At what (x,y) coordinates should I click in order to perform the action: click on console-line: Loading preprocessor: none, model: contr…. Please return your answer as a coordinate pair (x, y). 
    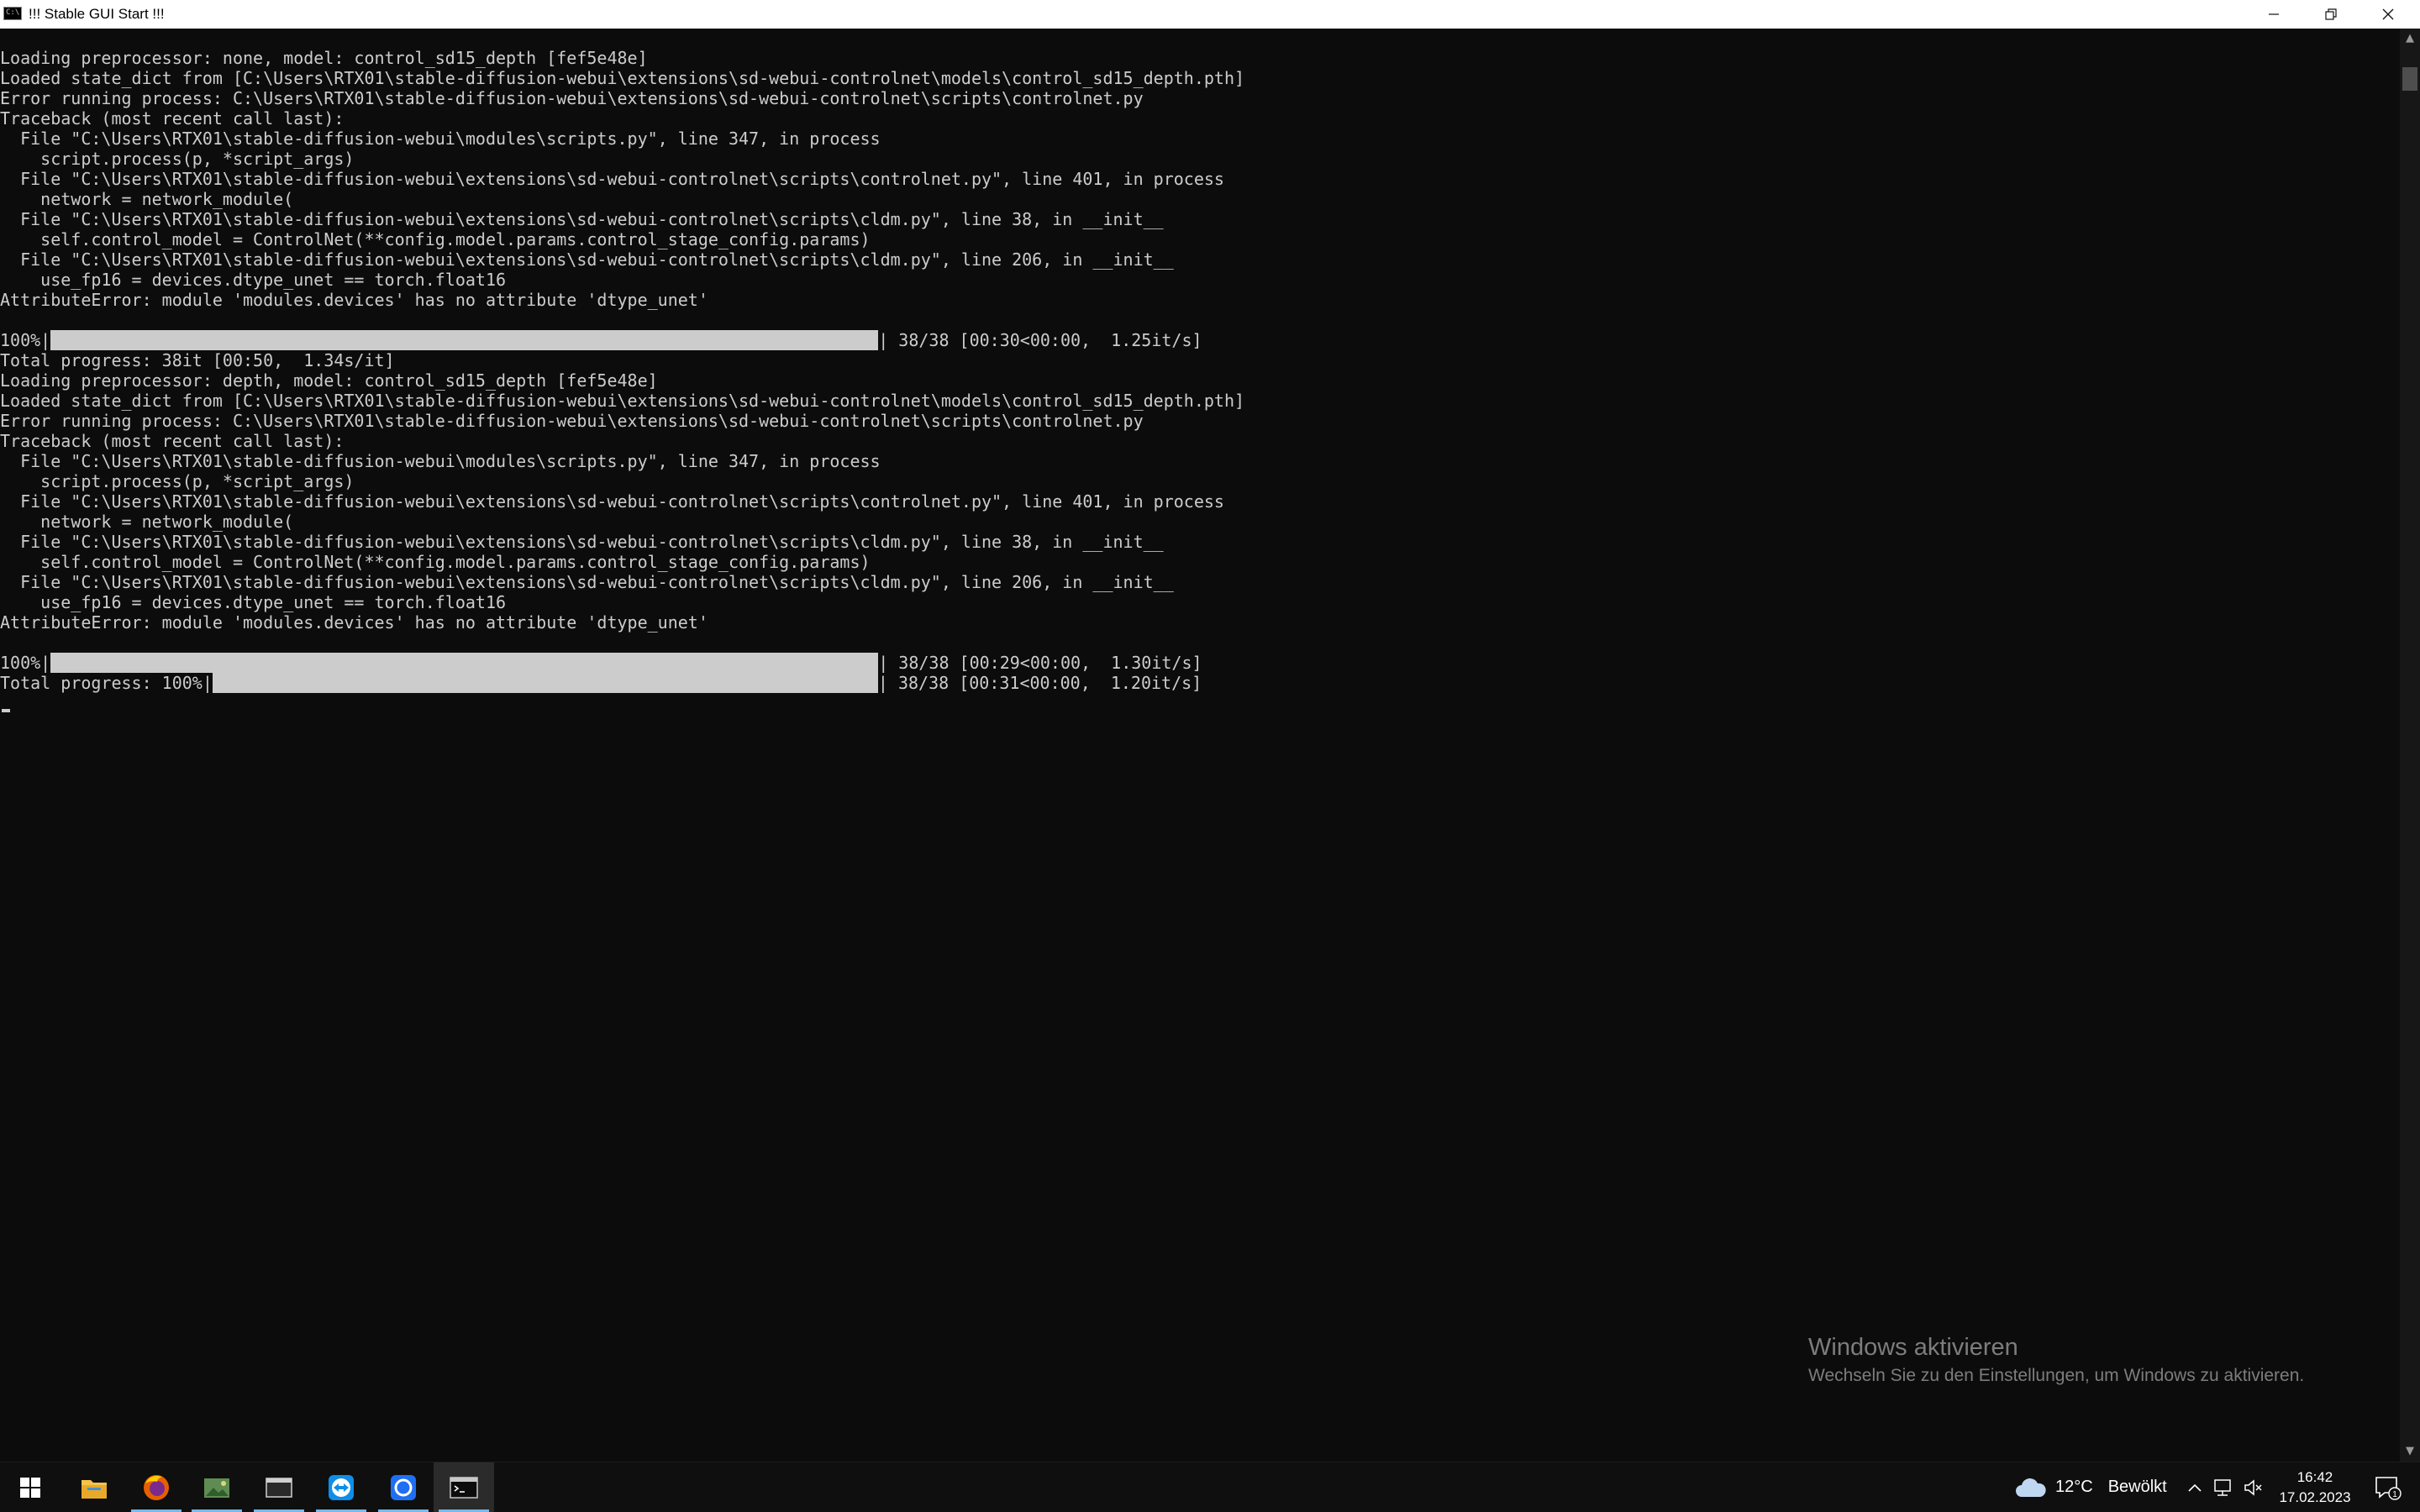
    Looking at the image, I should click on (324, 58).